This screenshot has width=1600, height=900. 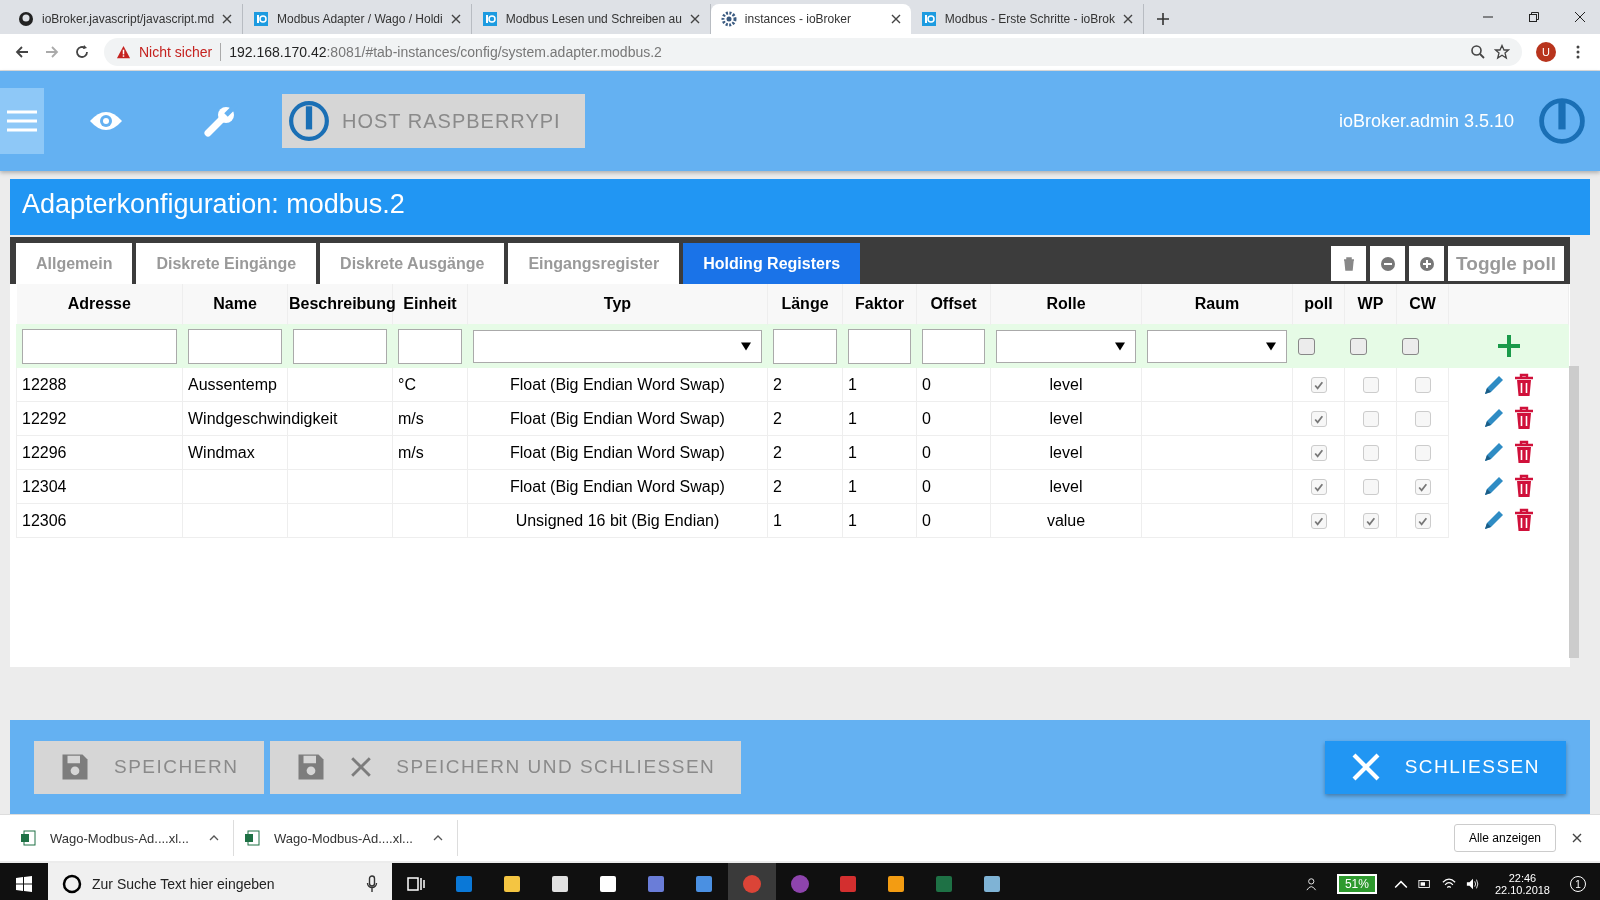 I want to click on table-cell: 12296, so click(x=44, y=452).